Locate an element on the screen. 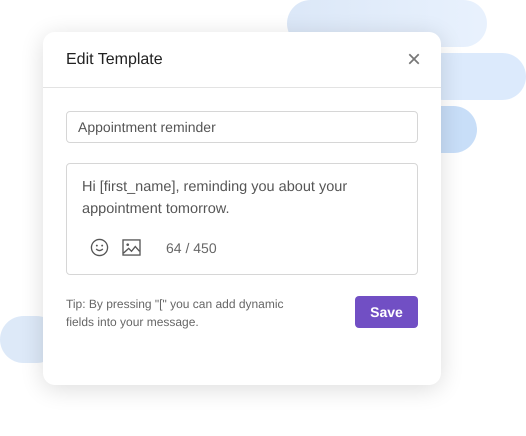 The height and width of the screenshot is (436, 526). save-button: Save is located at coordinates (386, 312).